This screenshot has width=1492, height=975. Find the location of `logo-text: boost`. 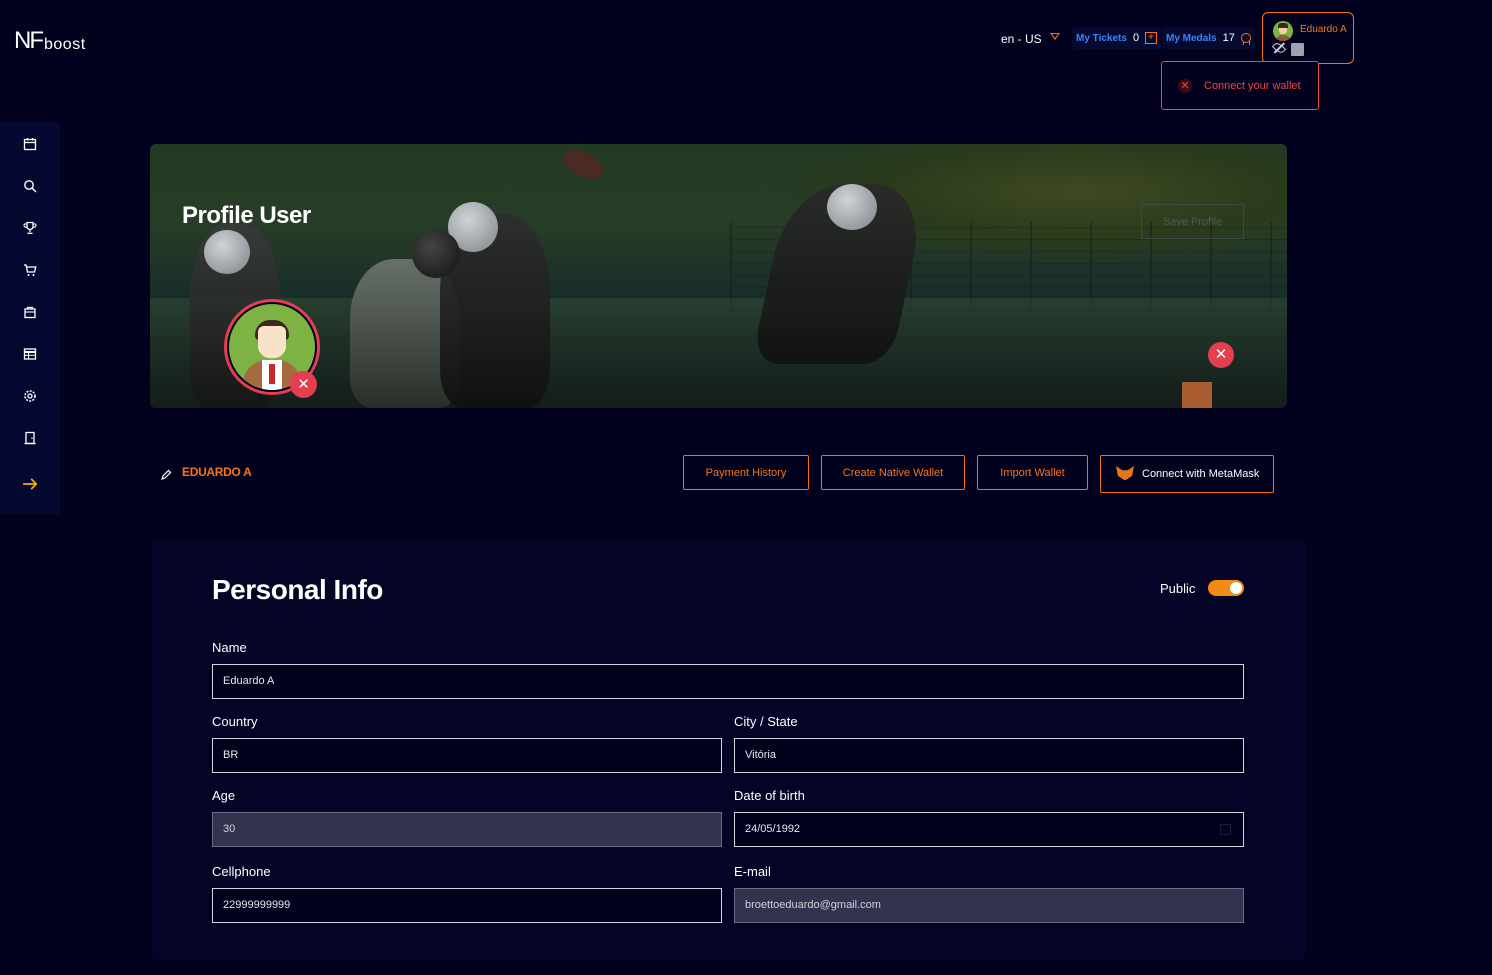

logo-text: boost is located at coordinates (65, 44).